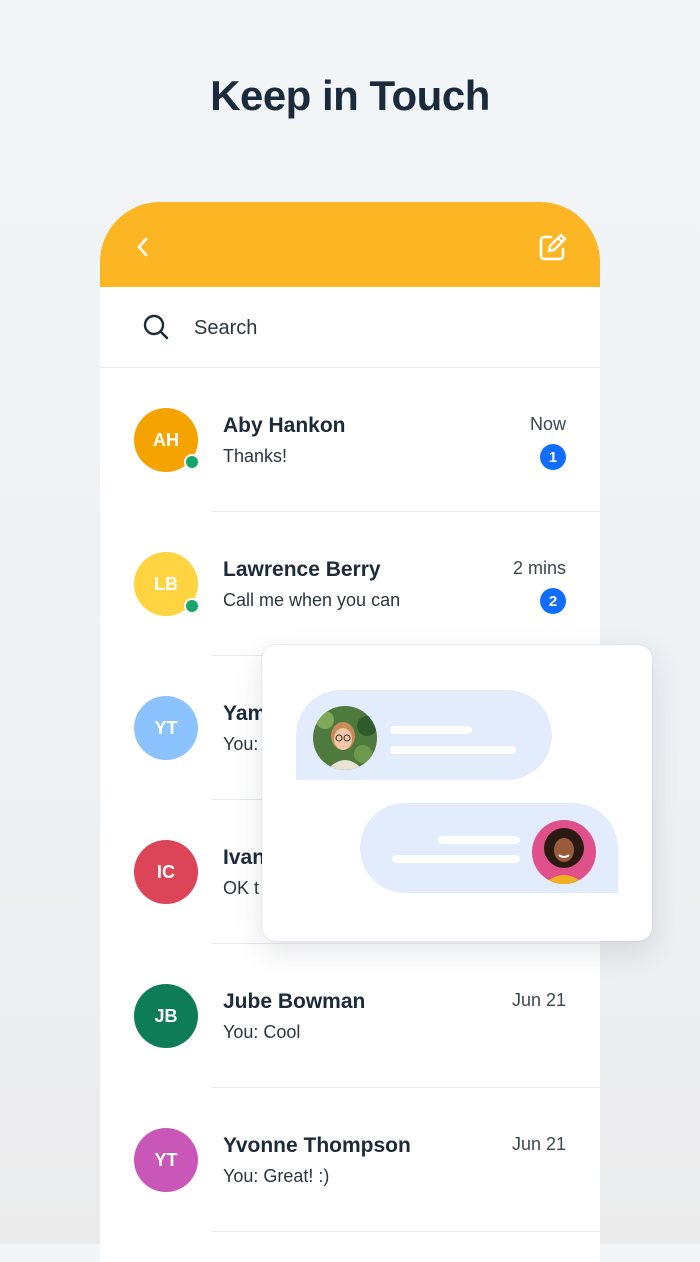 The image size is (700, 1262). What do you see at coordinates (317, 1145) in the screenshot?
I see `contact-name: Yvonne Thompson` at bounding box center [317, 1145].